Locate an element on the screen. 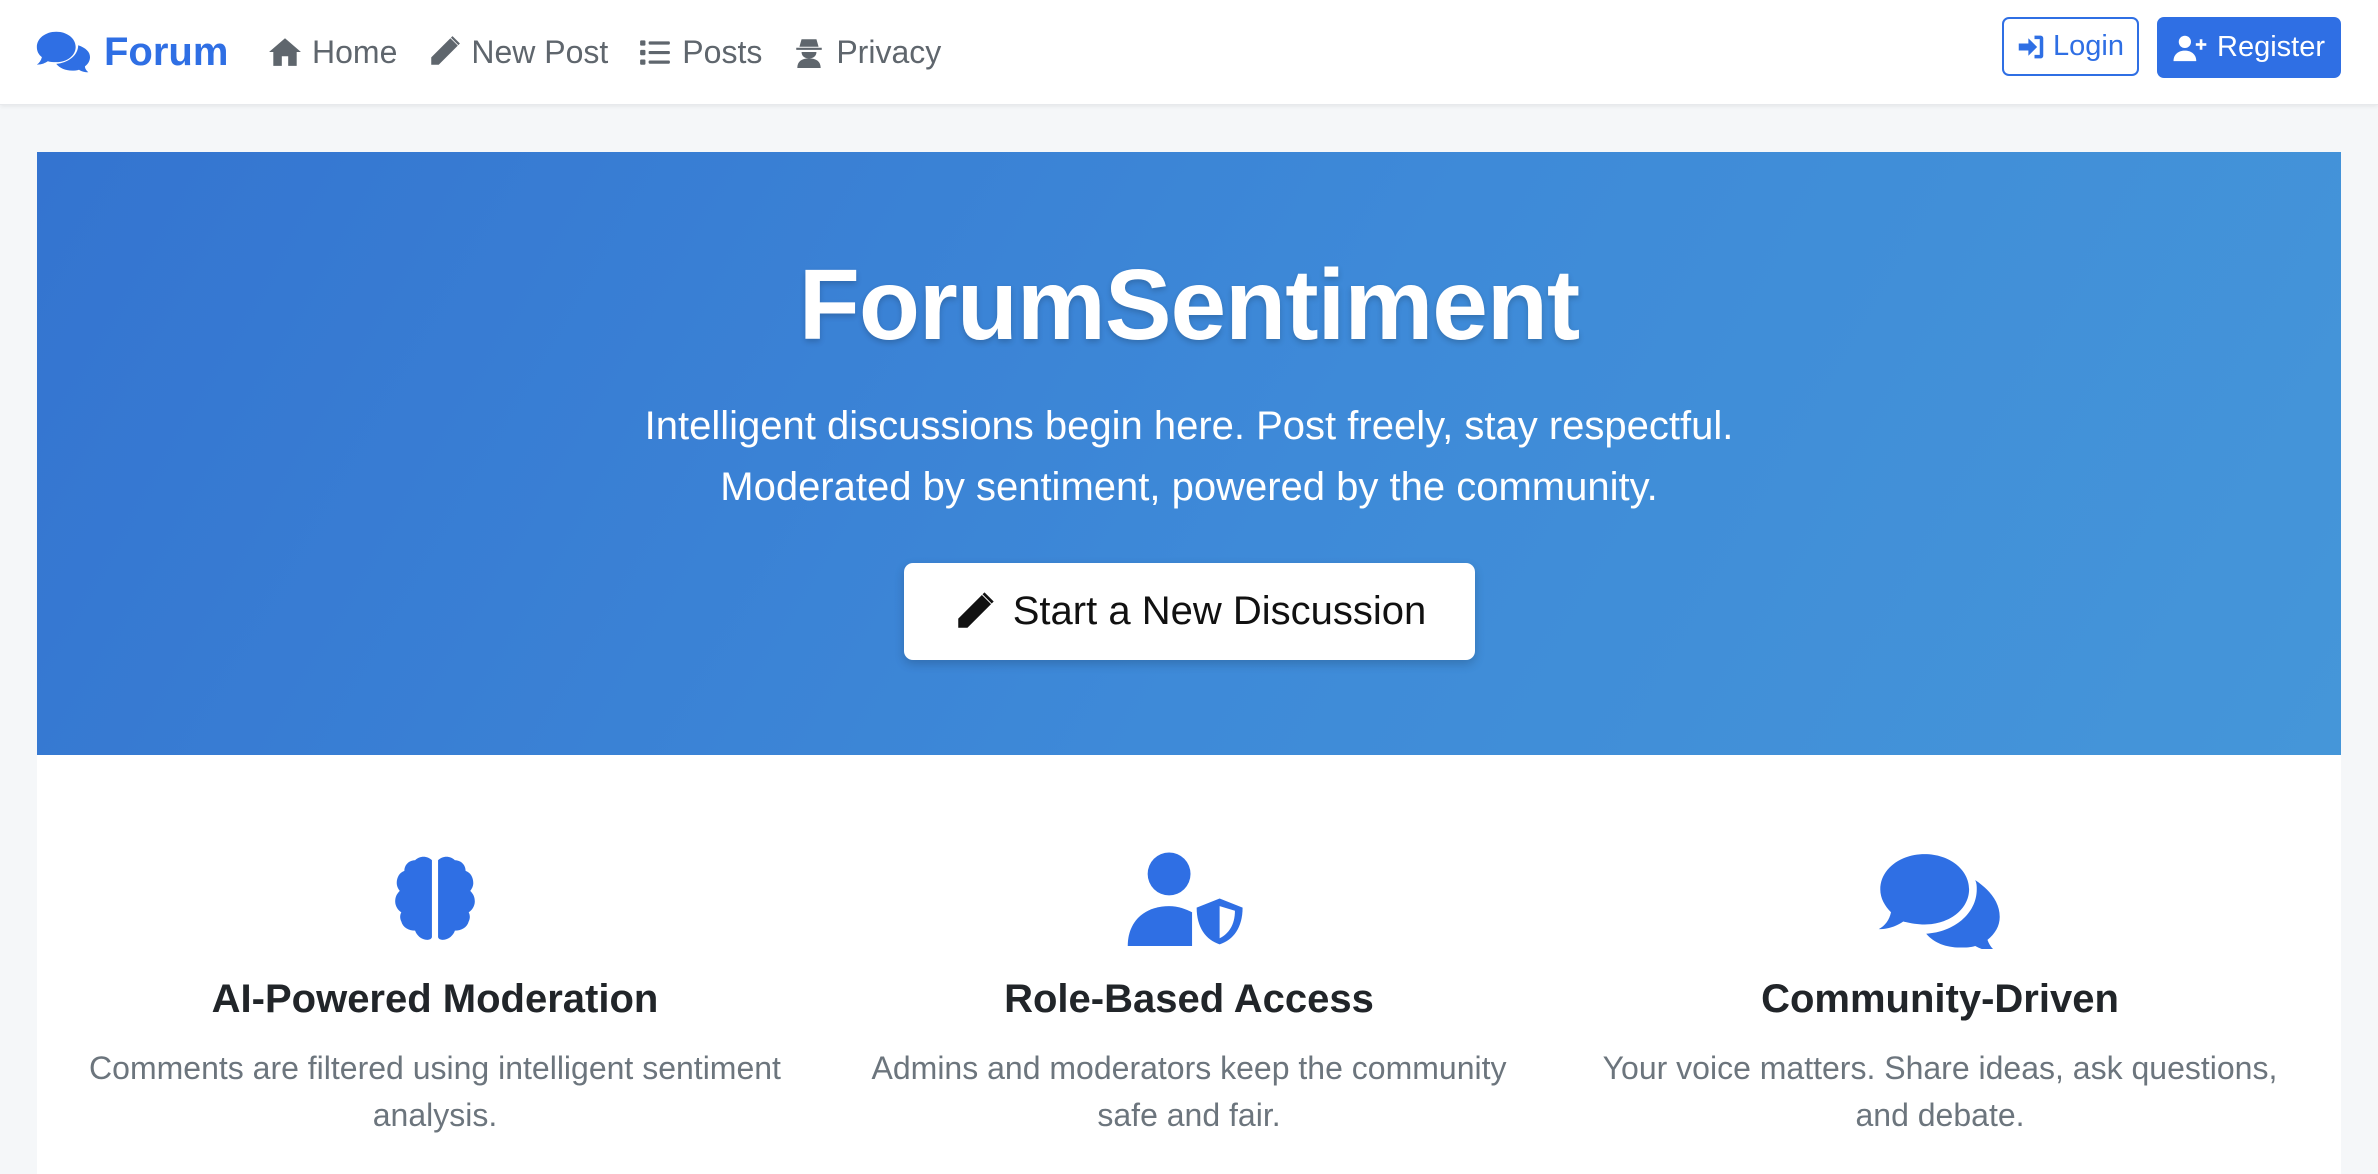  nav-posts: Posts is located at coordinates (700, 52).